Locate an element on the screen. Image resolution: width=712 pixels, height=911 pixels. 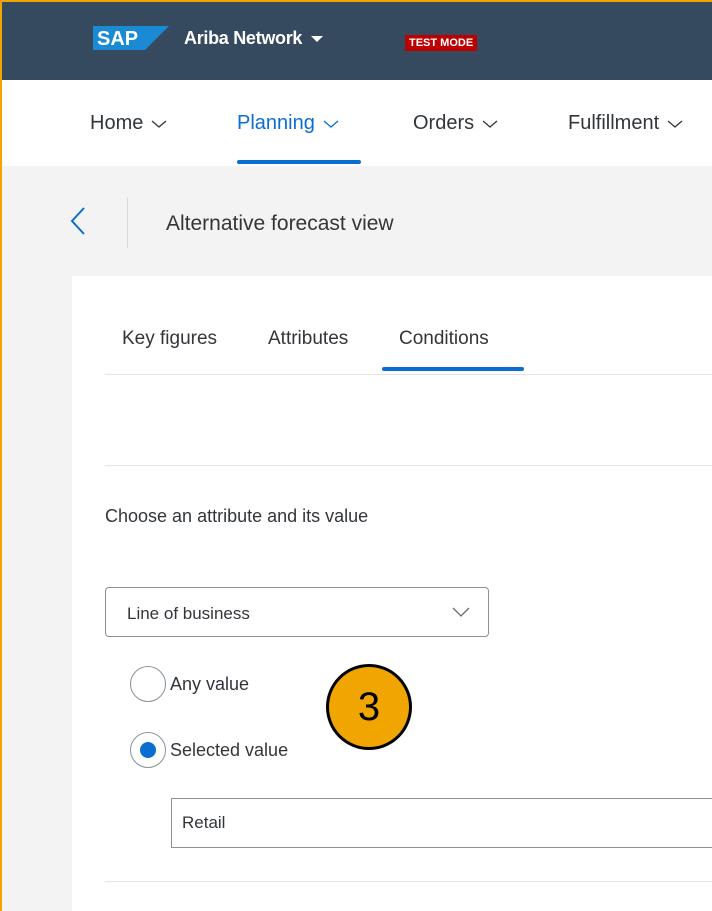
tab-bar-divider is located at coordinates (408, 374).